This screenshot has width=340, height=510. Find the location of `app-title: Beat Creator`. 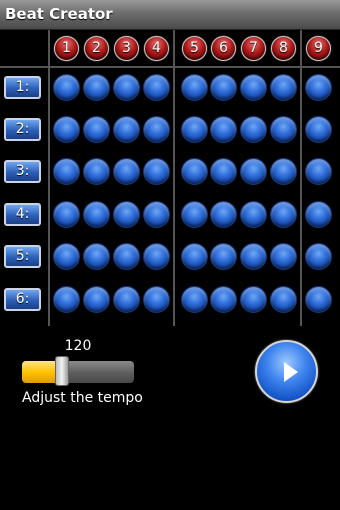

app-title: Beat Creator is located at coordinates (59, 14).